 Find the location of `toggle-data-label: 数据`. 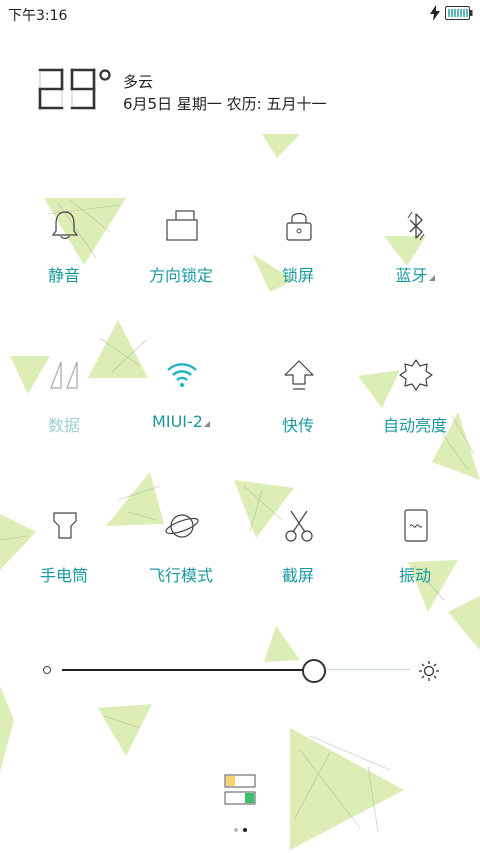

toggle-data-label: 数据 is located at coordinates (63, 425).